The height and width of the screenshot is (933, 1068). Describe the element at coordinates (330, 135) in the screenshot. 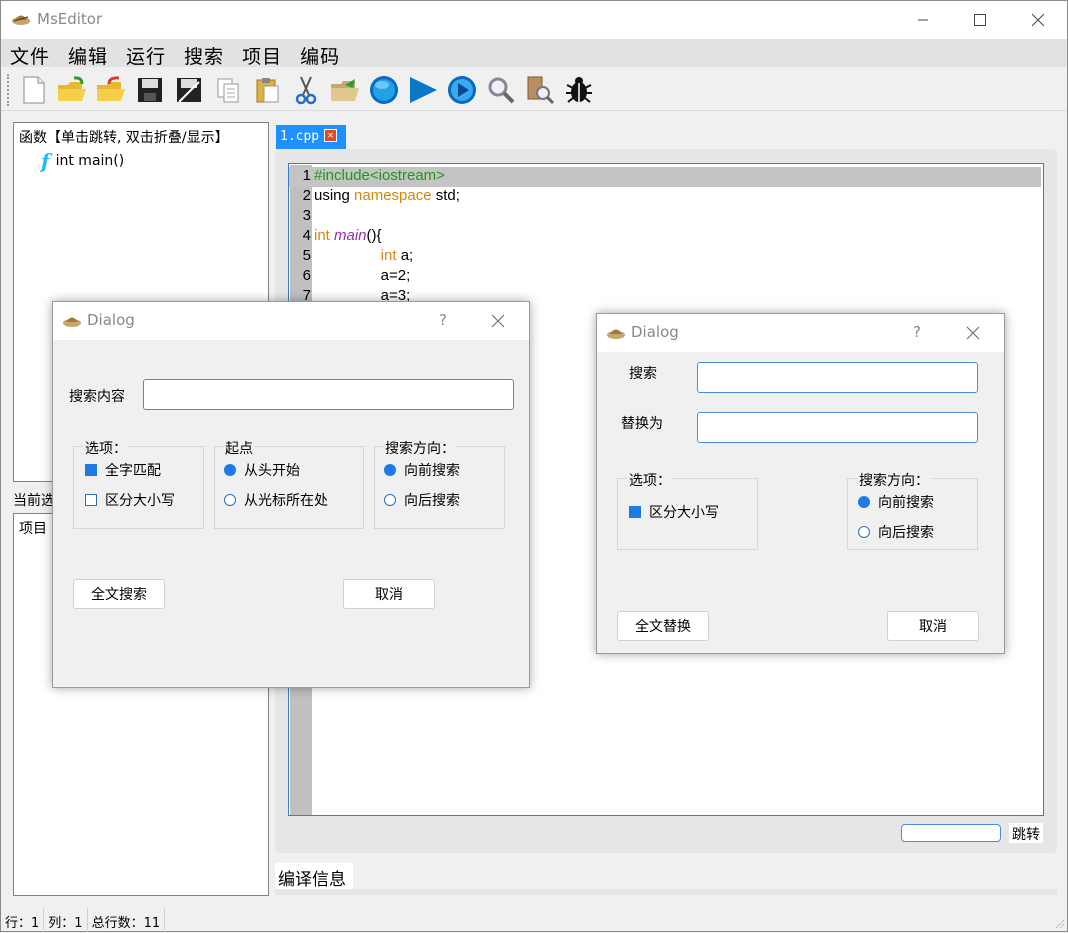

I see `tab-close-icon: ✕` at that location.